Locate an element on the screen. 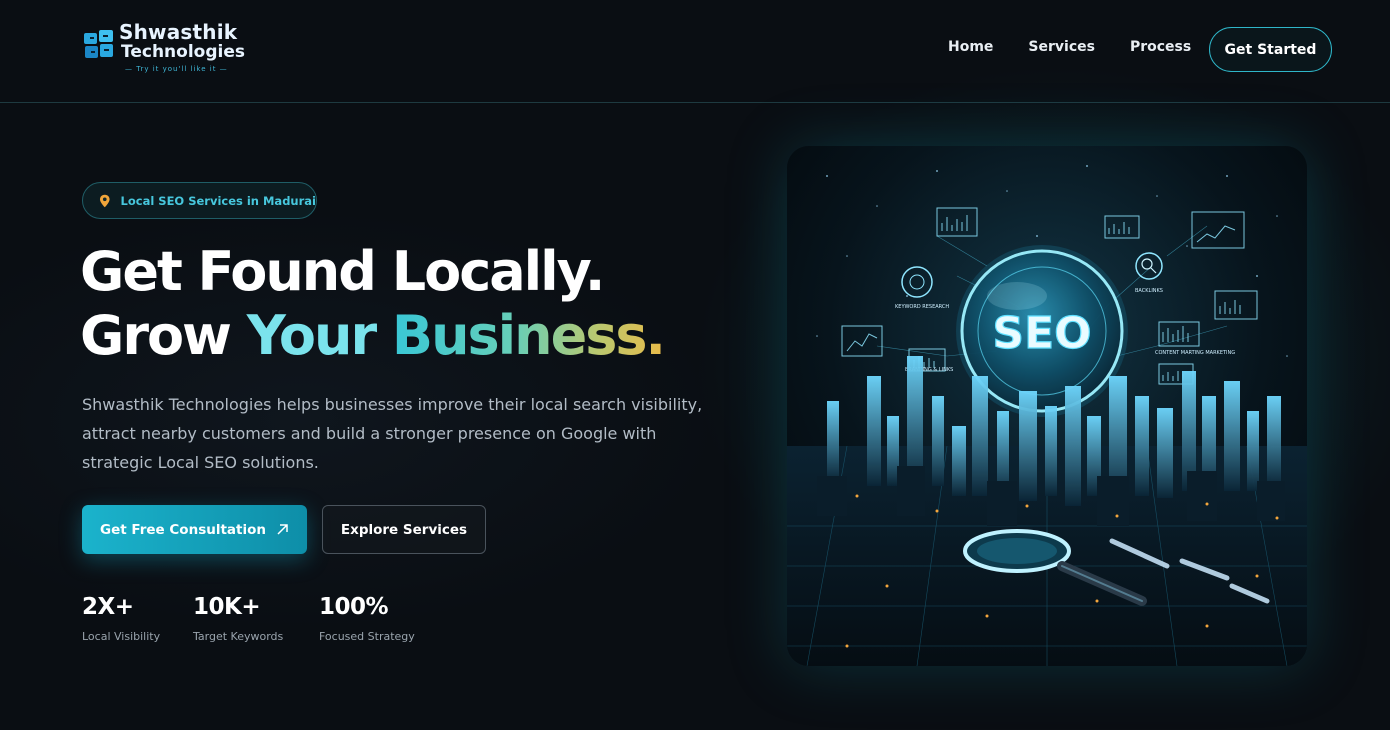 Image resolution: width=1390 pixels, height=730 pixels. hero-title-line2: Grow Your Business. is located at coordinates (373, 336).